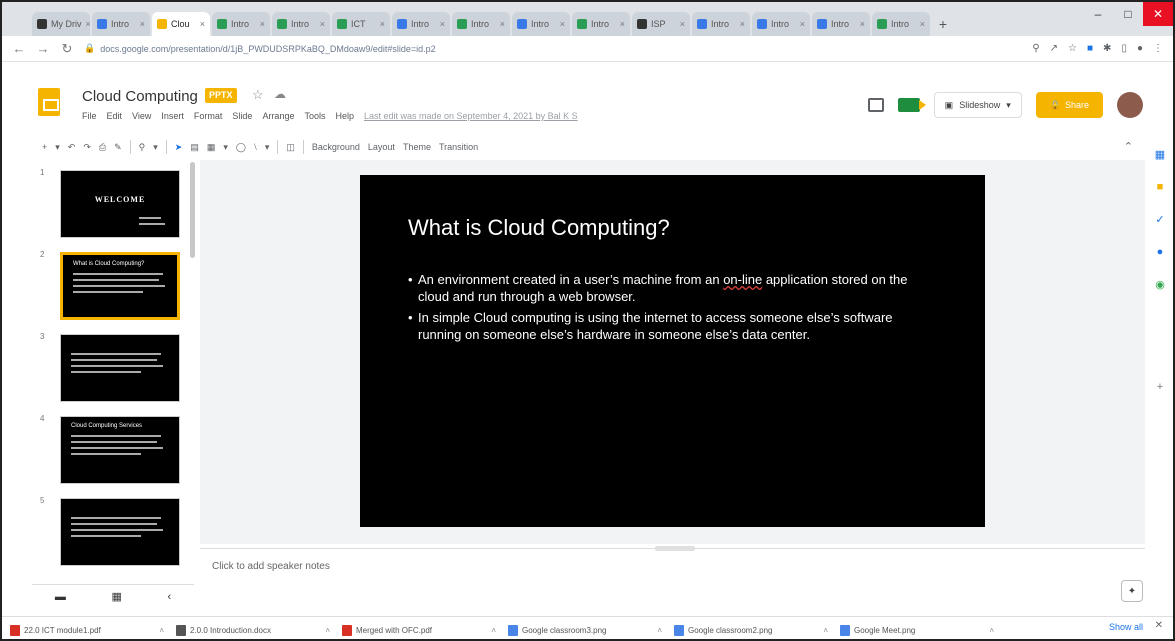 The width and height of the screenshot is (1175, 641). Describe the element at coordinates (120, 204) in the screenshot. I see `slide-thumbnail: WELCOME` at that location.